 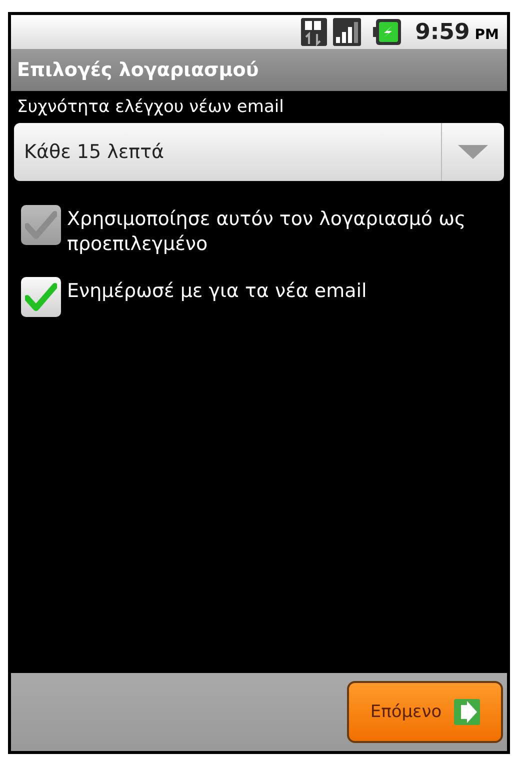 I want to click on clock-time: 9:59 PM, so click(x=457, y=32).